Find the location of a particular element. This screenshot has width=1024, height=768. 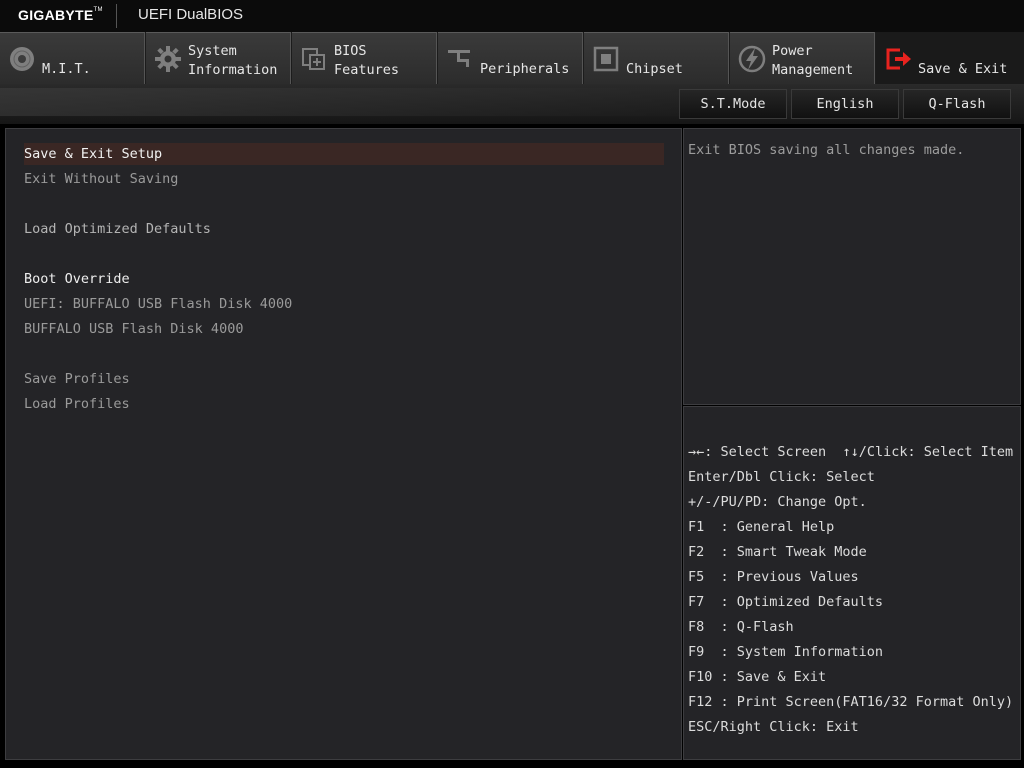

tab-save-exit: Save & Exit is located at coordinates (950, 58).